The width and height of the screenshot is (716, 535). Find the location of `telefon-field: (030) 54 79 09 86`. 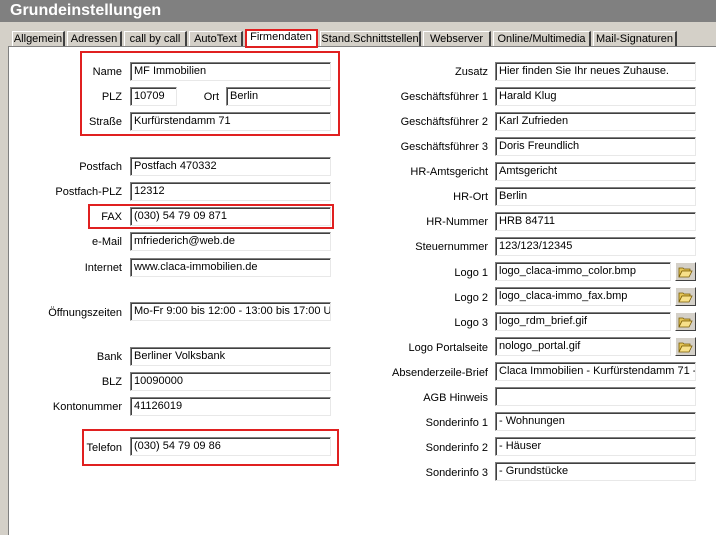

telefon-field: (030) 54 79 09 86 is located at coordinates (230, 446).